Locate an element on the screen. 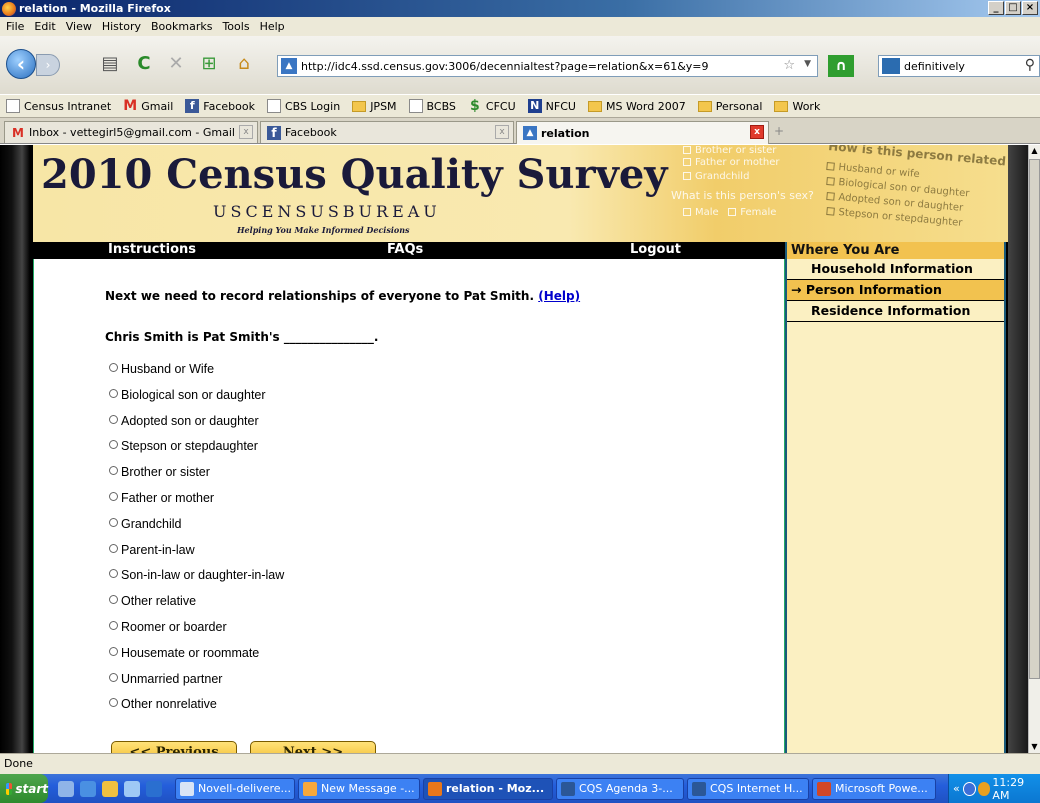 The height and width of the screenshot is (803, 1040). relationship-option: Roomer or boarder is located at coordinates (196, 633).